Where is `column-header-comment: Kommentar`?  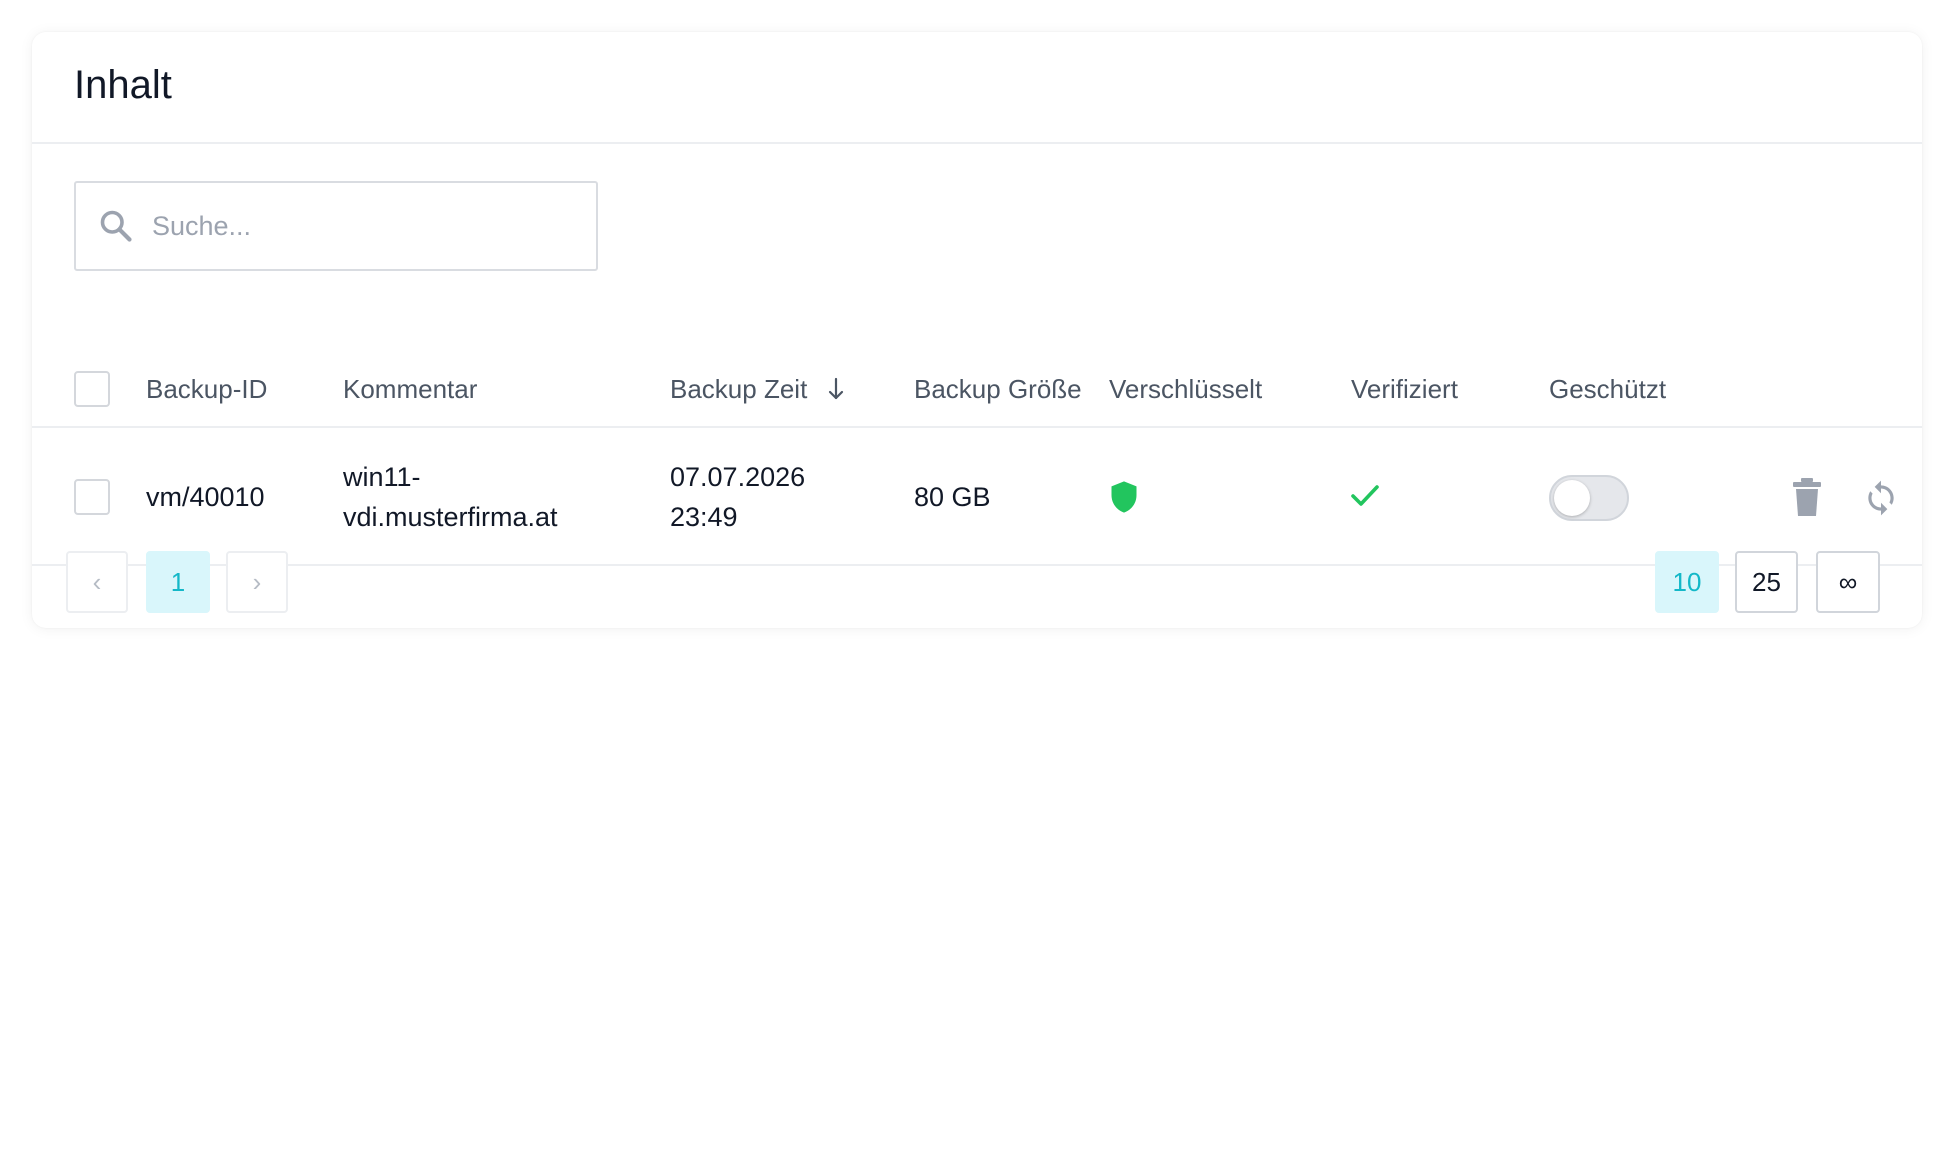
column-header-comment: Kommentar is located at coordinates (410, 389).